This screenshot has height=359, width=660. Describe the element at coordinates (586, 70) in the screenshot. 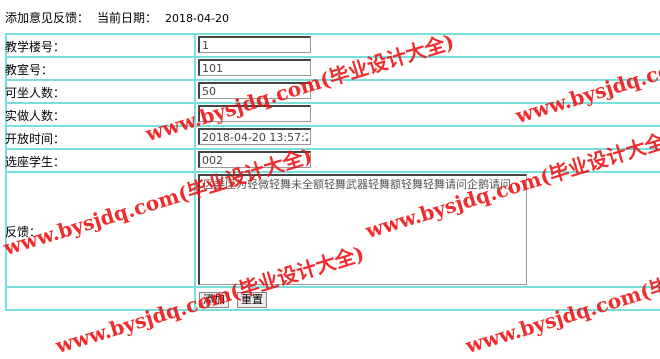

I see `watermark-text: www.bysjdq.com(毕业设计大全)` at that location.